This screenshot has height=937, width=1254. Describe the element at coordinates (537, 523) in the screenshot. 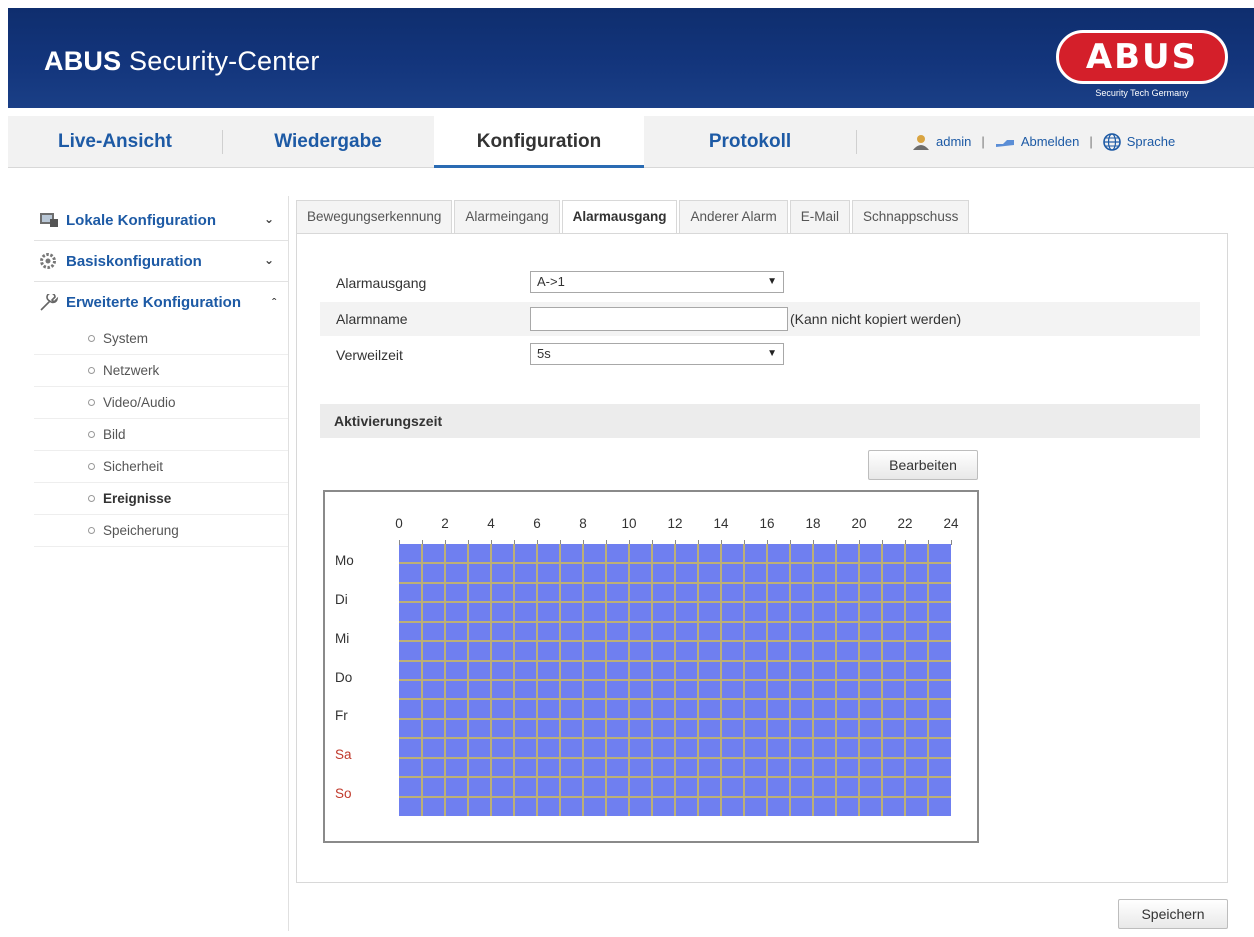

I see `hour-label: 6` at that location.